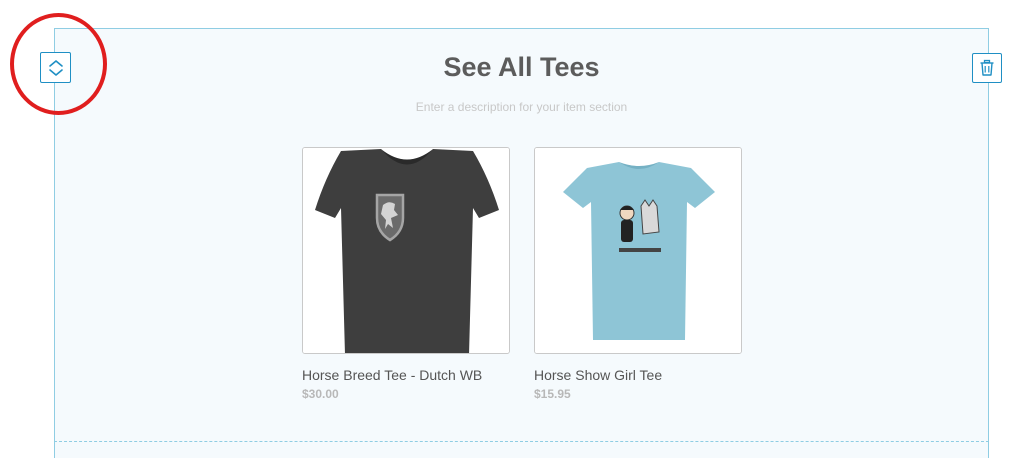 The height and width of the screenshot is (458, 1024). What do you see at coordinates (521, 450) in the screenshot?
I see `next-section-area` at bounding box center [521, 450].